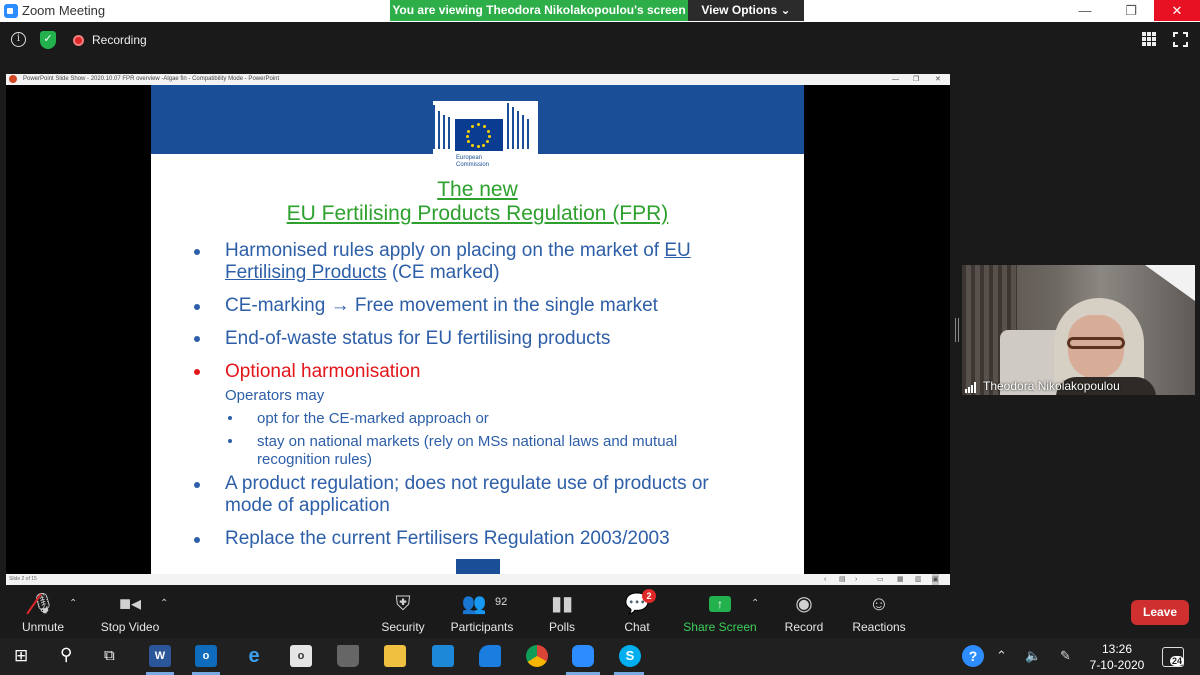  I want to click on security-button: ⛨ Security, so click(403, 612).